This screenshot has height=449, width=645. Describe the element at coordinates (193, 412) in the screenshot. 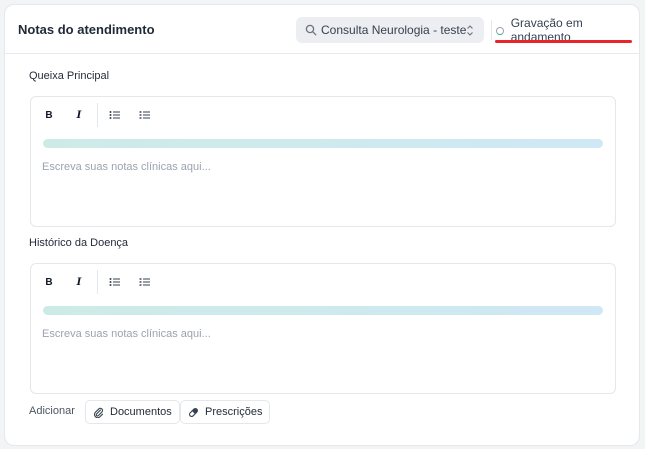

I see `pill-icon` at that location.